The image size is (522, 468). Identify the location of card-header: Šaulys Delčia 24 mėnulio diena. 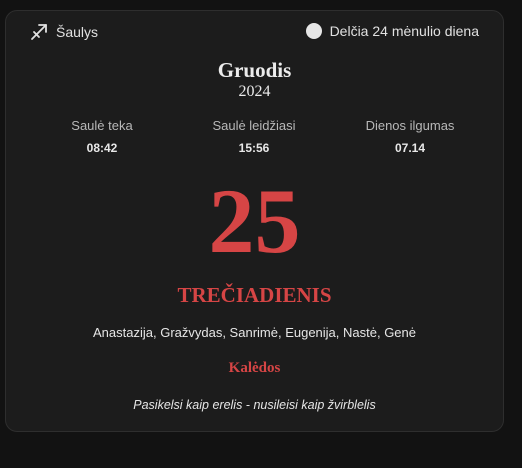
(254, 34).